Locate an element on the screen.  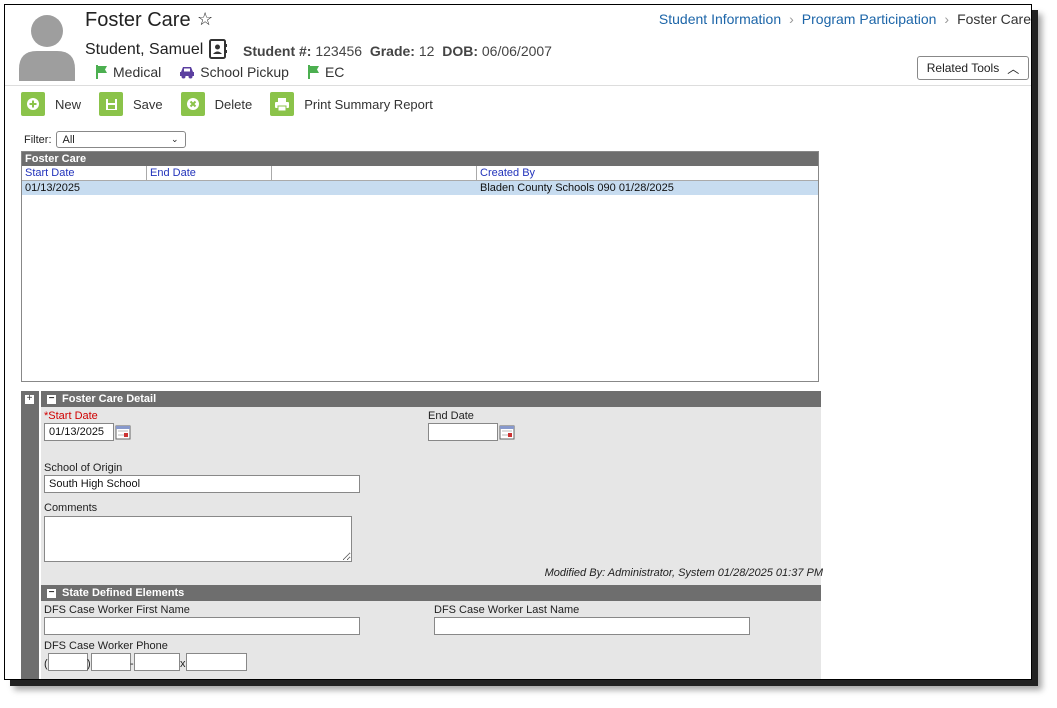
school-of-origin-field is located at coordinates (202, 484).